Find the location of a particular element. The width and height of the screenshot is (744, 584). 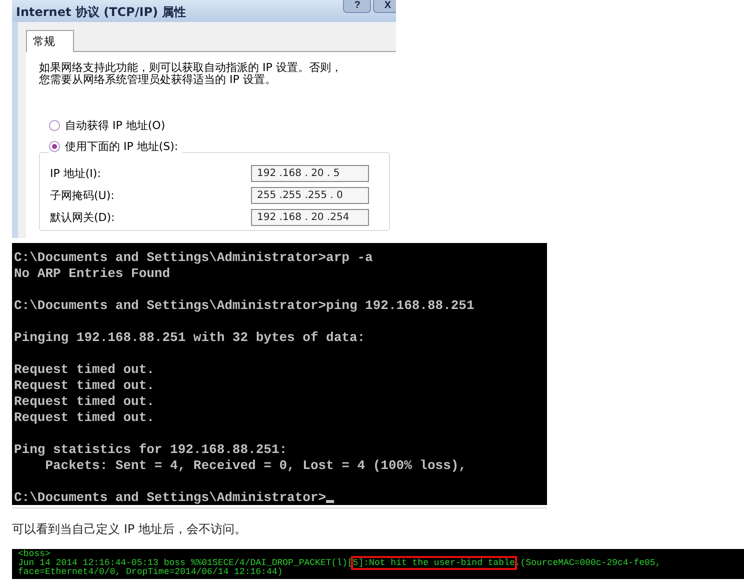

log-text: .(SourceMAC=000c-29c4-fe05, is located at coordinates (587, 563).